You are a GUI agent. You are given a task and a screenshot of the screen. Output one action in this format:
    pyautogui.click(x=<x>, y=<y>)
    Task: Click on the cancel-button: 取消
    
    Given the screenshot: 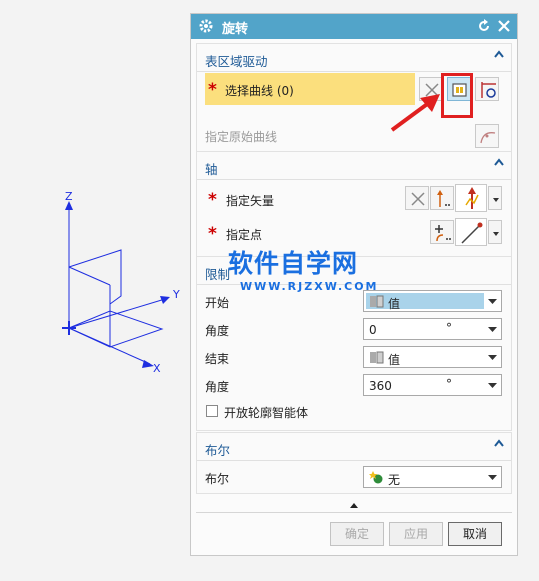 What is the action you would take?
    pyautogui.click(x=475, y=534)
    